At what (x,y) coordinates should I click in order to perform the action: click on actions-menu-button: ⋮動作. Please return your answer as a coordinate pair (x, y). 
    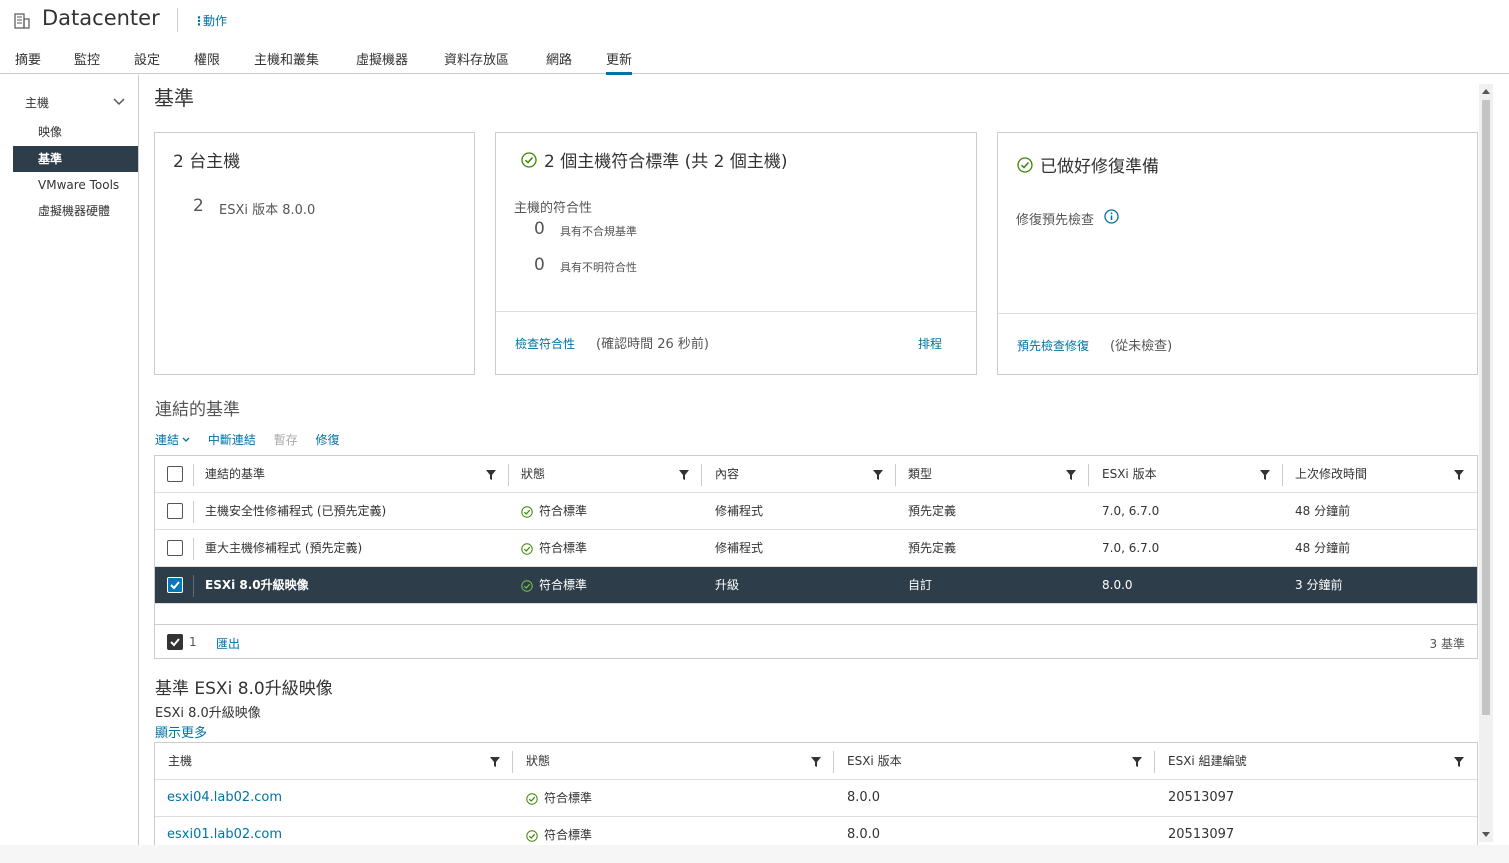
    Looking at the image, I should click on (210, 20).